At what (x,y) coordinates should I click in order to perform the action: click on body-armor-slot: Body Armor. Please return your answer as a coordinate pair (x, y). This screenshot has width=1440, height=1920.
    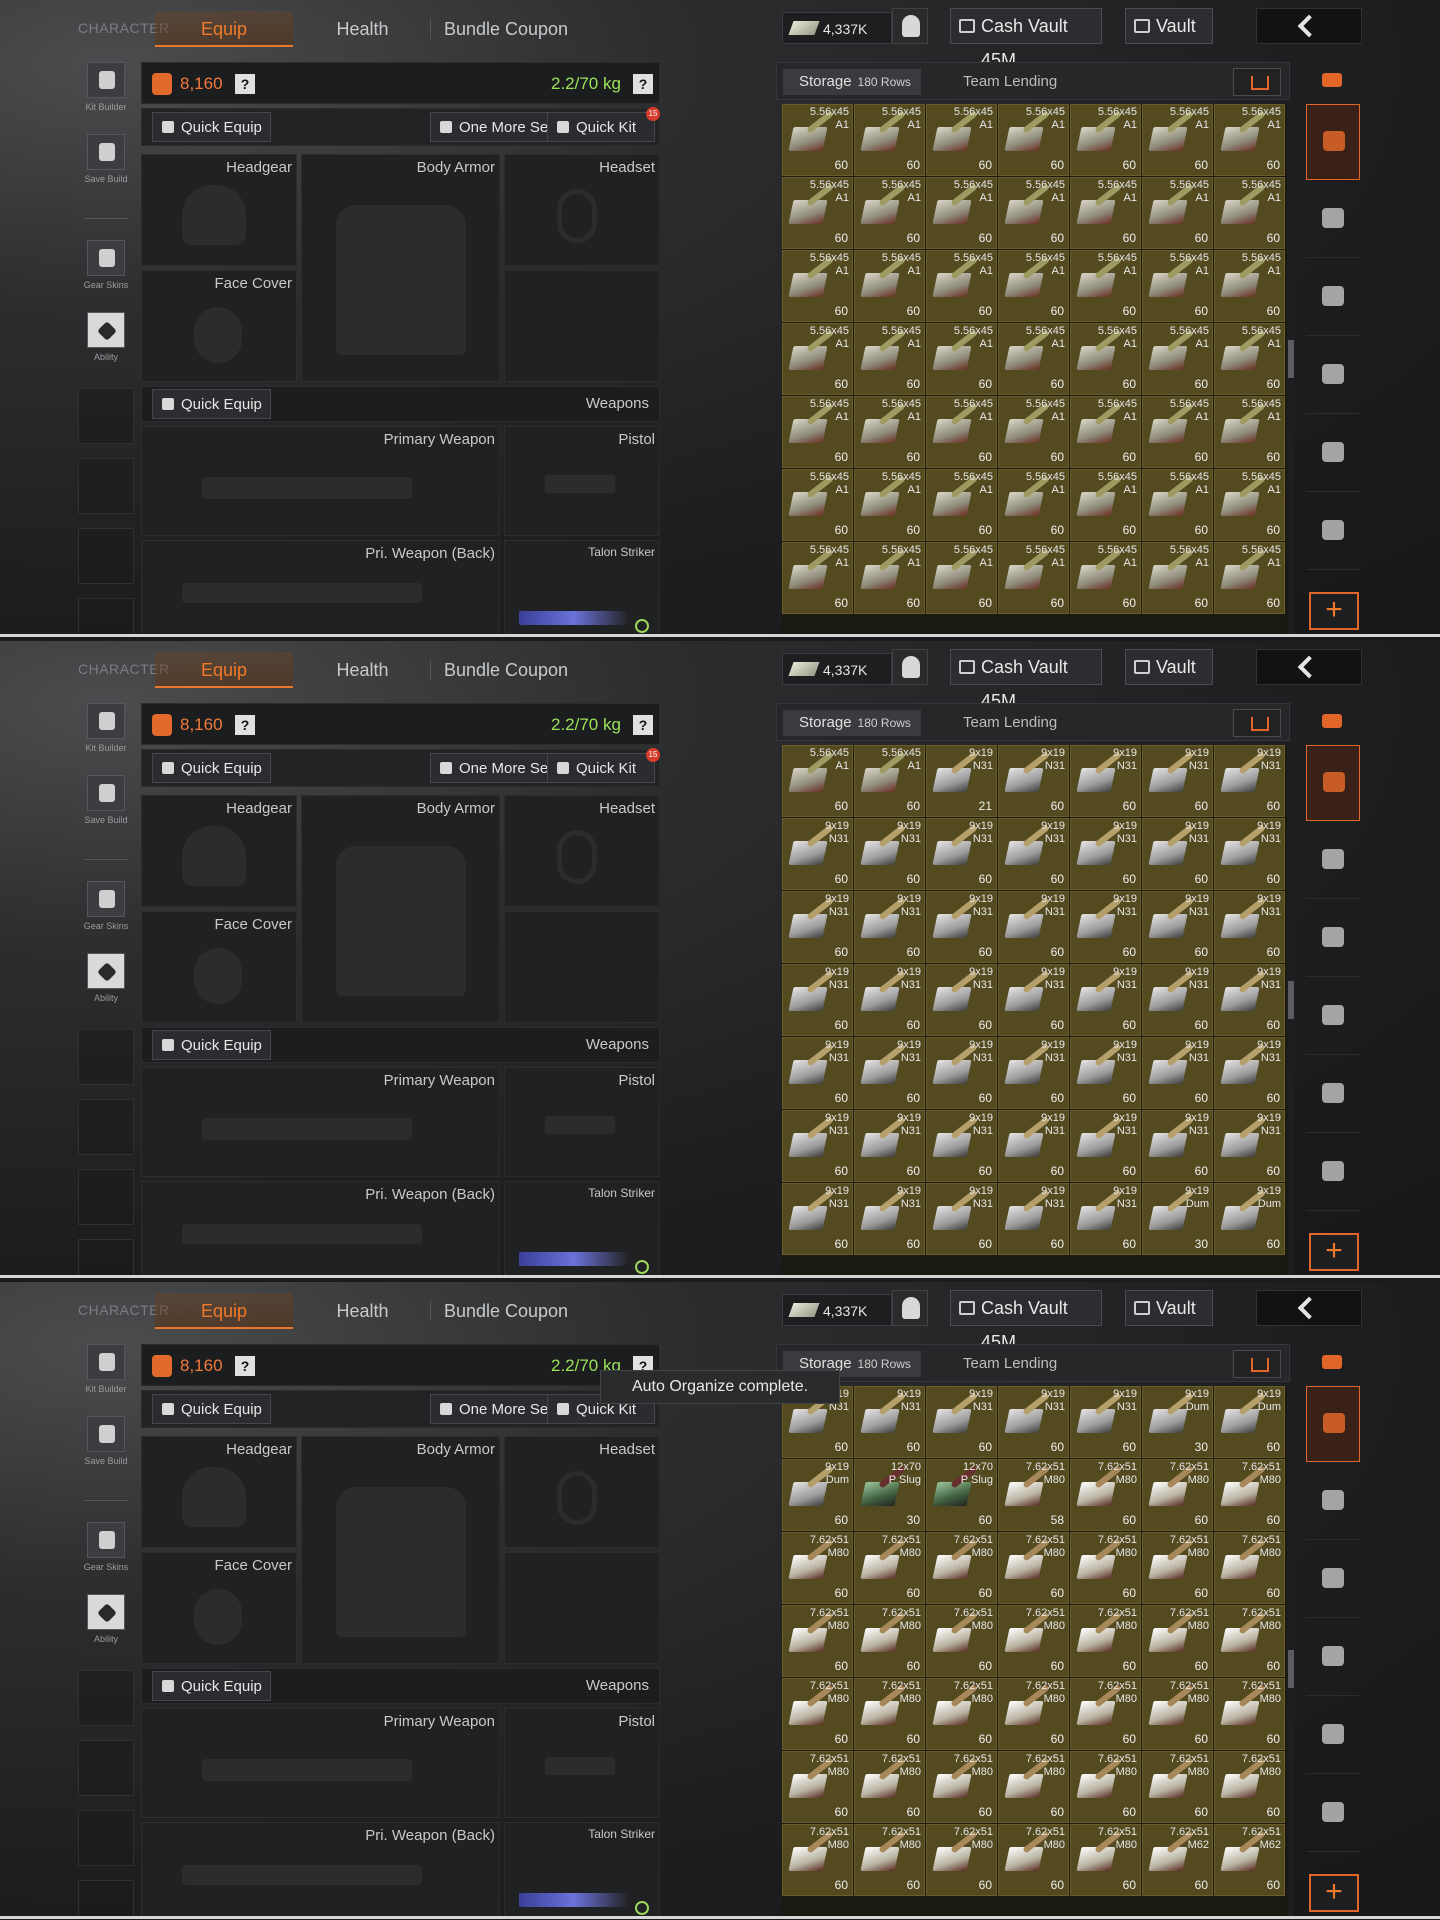
    Looking at the image, I should click on (400, 268).